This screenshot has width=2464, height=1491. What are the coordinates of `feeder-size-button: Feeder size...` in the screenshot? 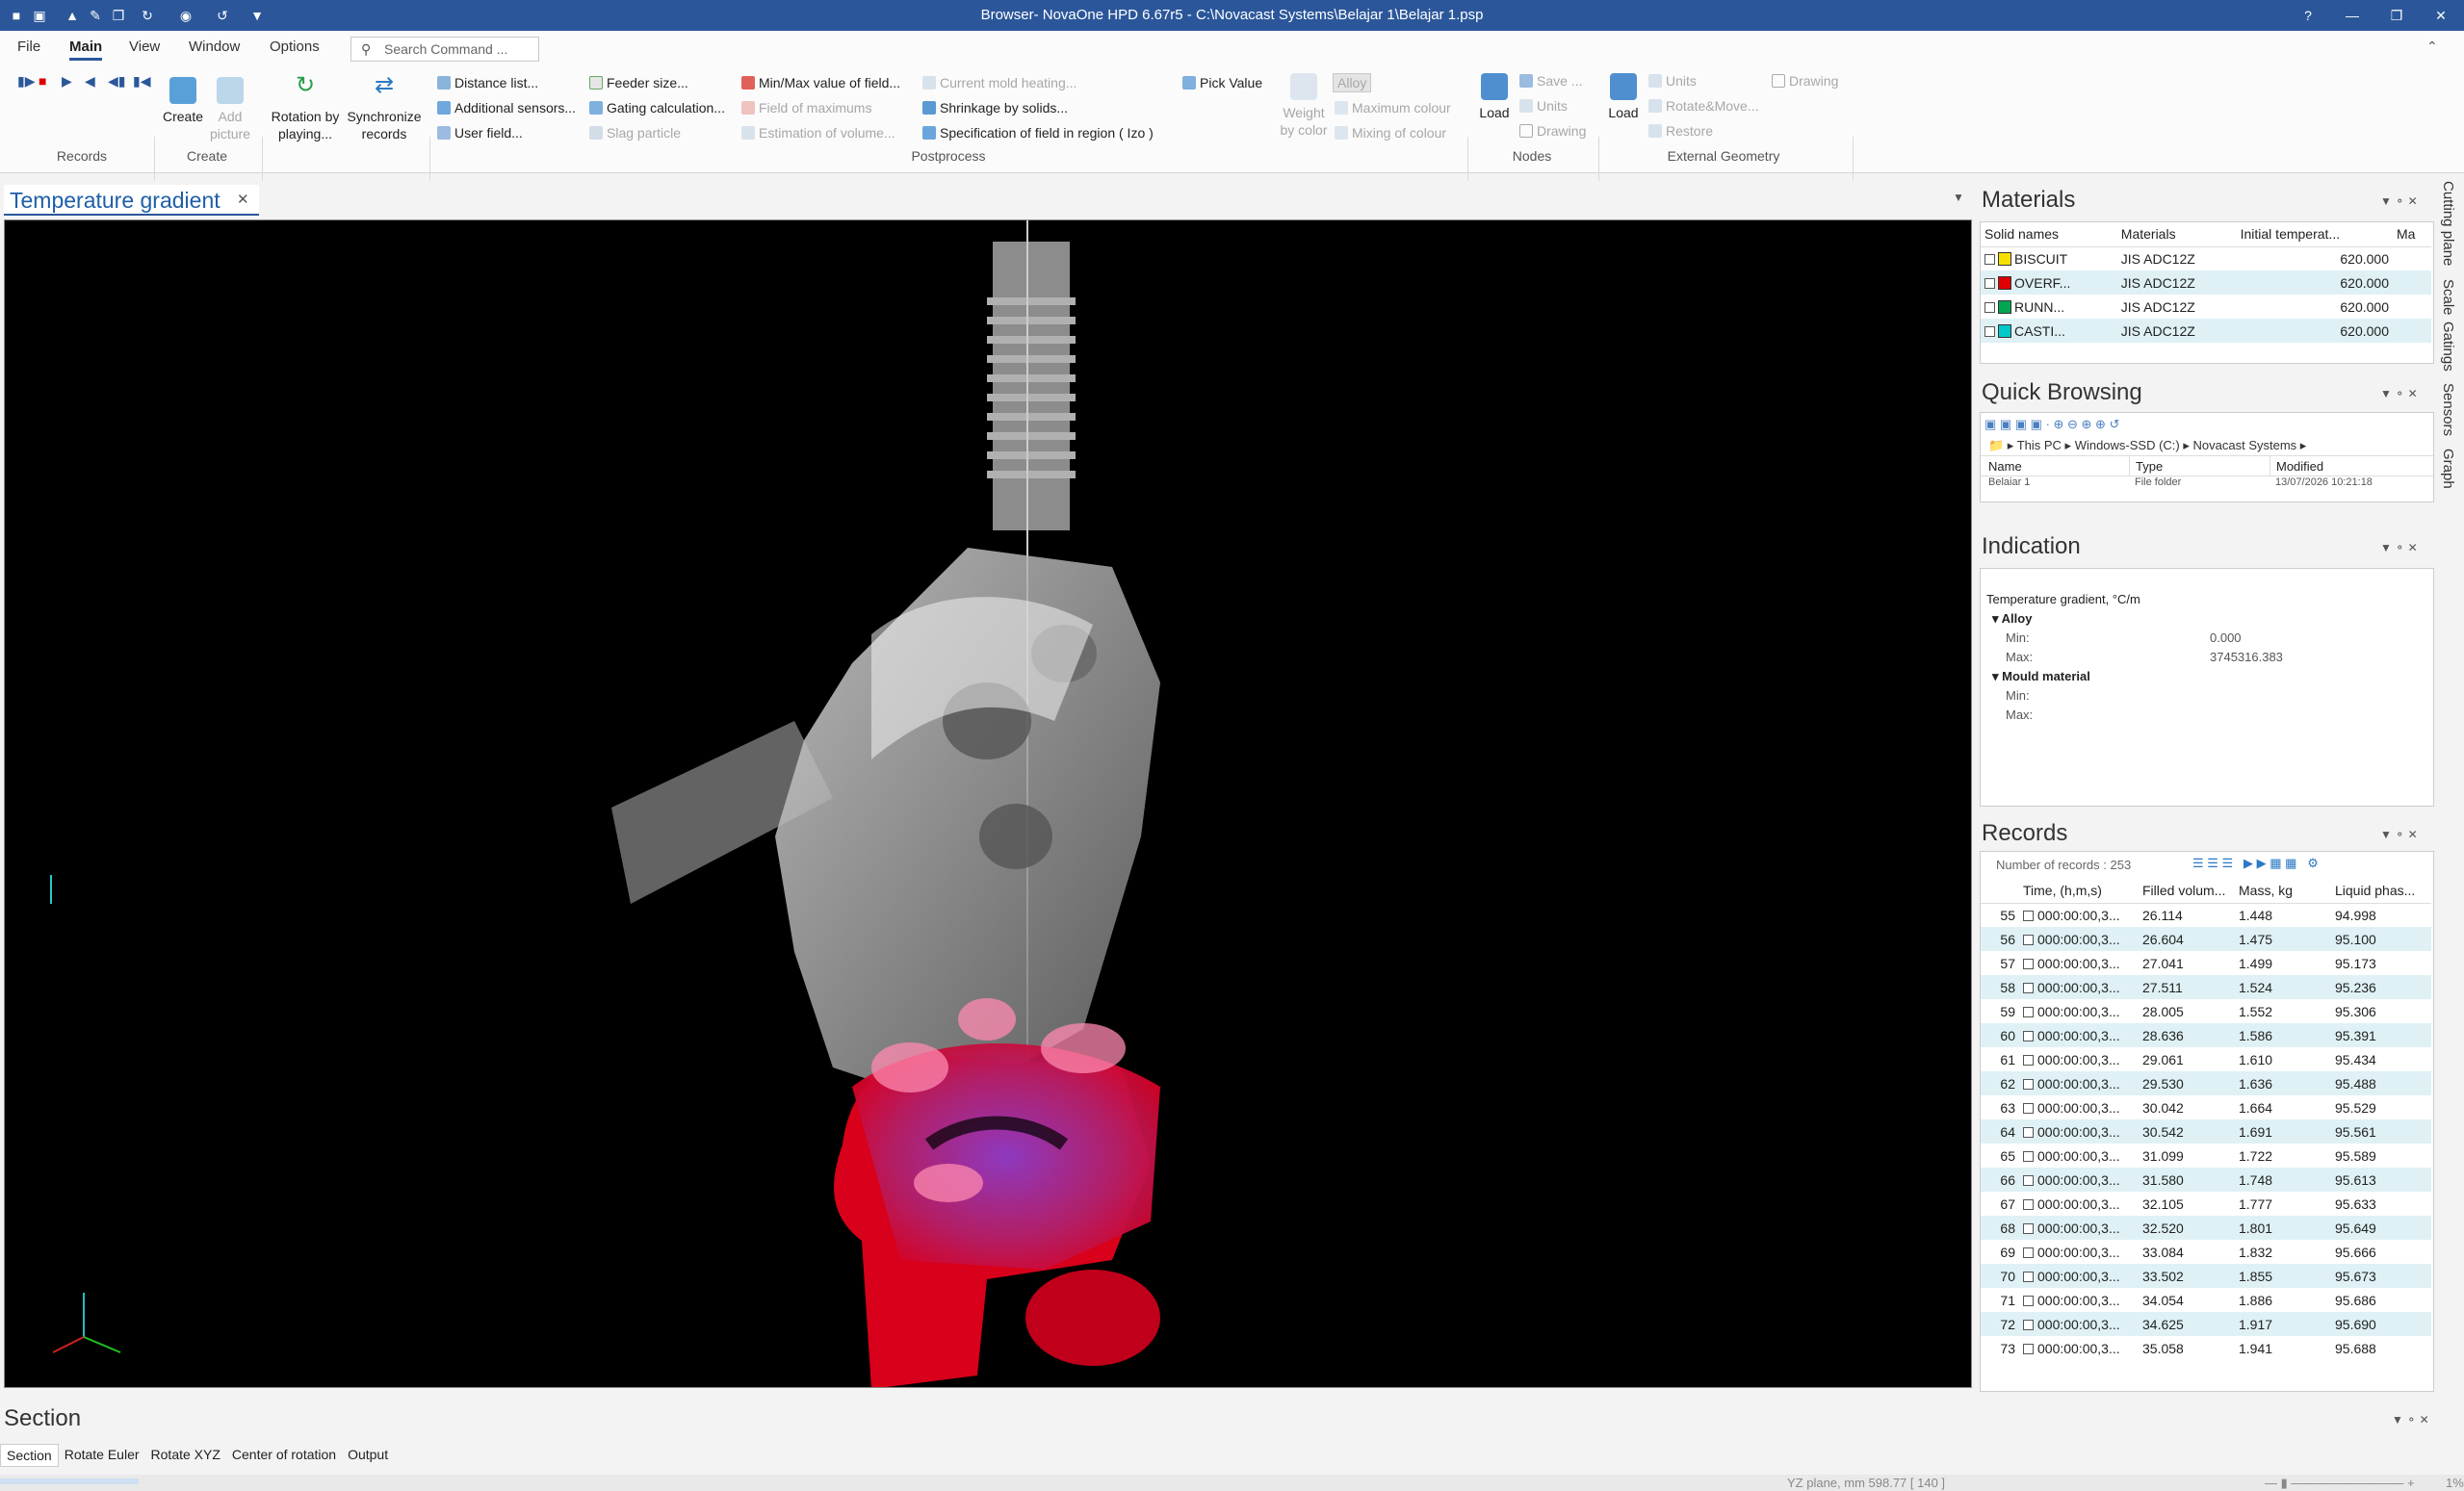 It's located at (638, 82).